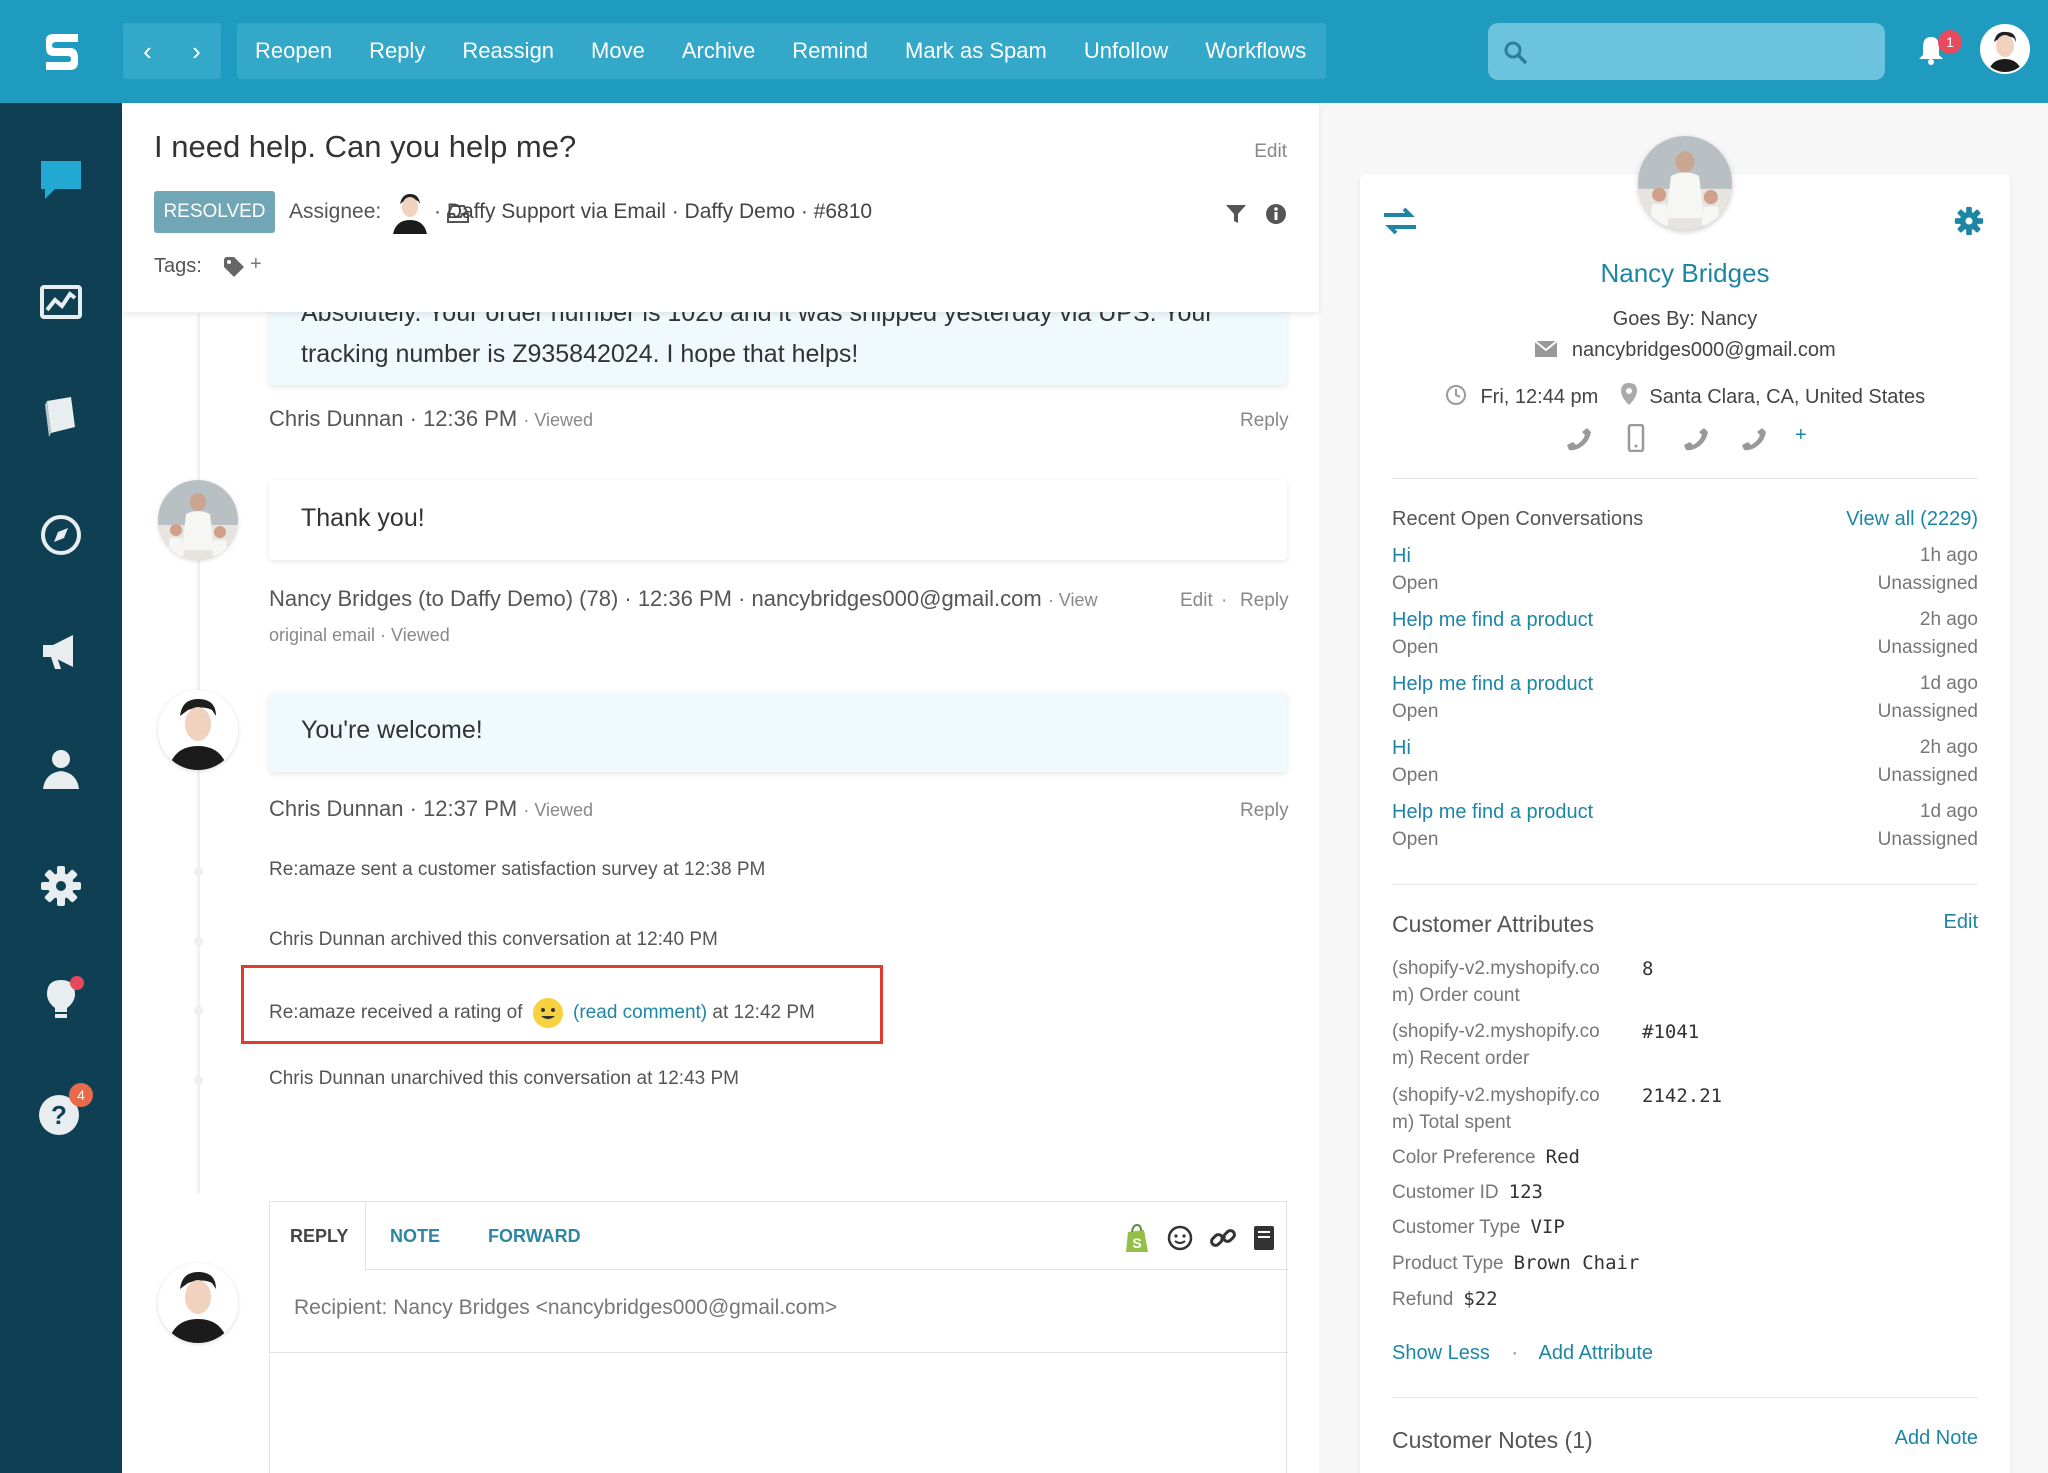 This screenshot has height=1473, width=2048. Describe the element at coordinates (1686, 51) in the screenshot. I see `search-input` at that location.